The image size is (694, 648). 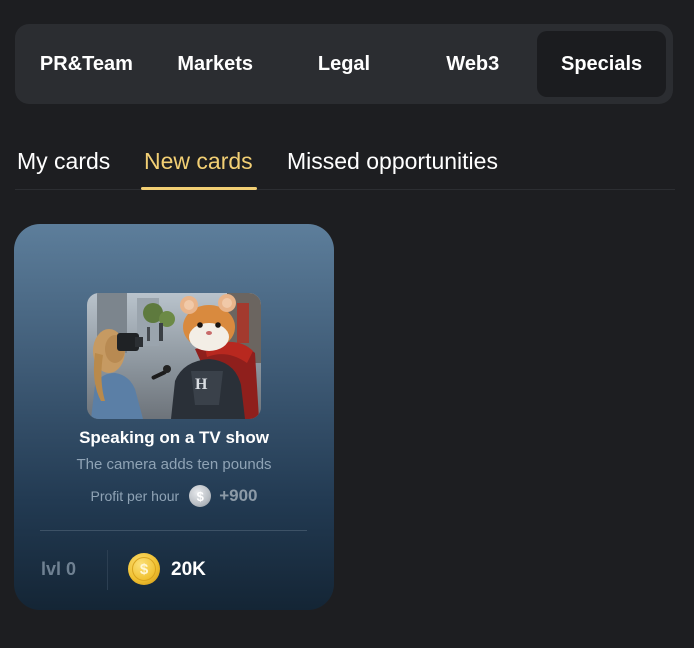 I want to click on svg-text: H, so click(x=201, y=384).